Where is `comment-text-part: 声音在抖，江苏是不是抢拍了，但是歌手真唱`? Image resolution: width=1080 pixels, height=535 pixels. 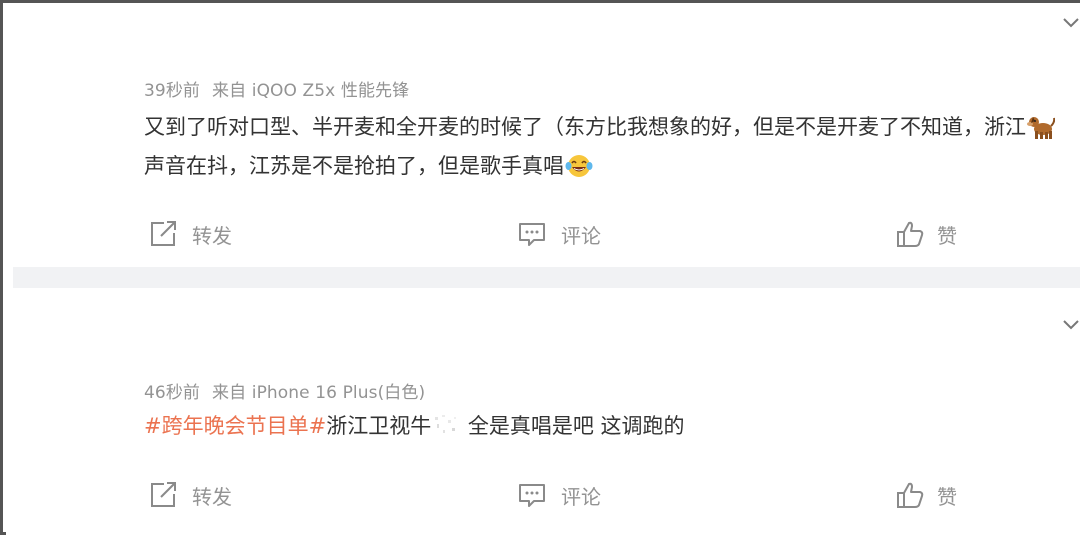
comment-text-part: 声音在抖，江苏是不是抢拍了，但是歌手真唱 is located at coordinates (354, 166).